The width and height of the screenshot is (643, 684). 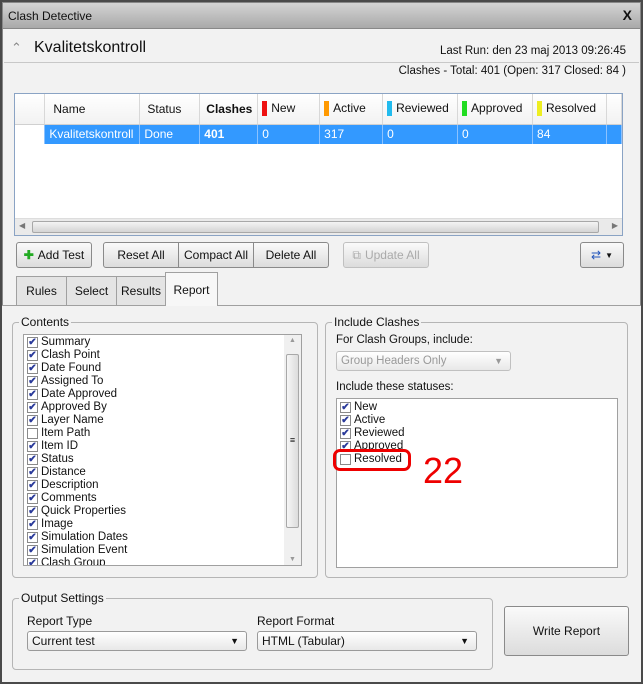 I want to click on scroll-left-icon: ◀, so click(x=22, y=225).